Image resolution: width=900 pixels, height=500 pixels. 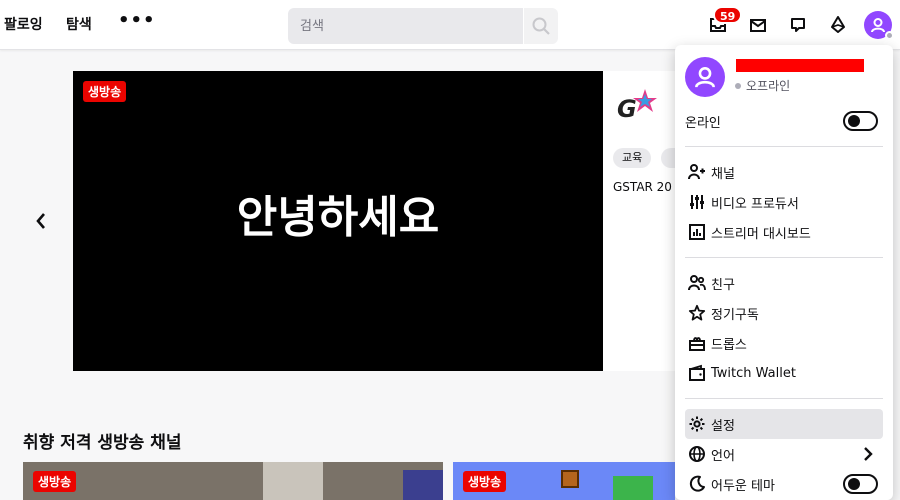 I want to click on menu-item-label: 비디오 프로듀서, so click(x=755, y=204).